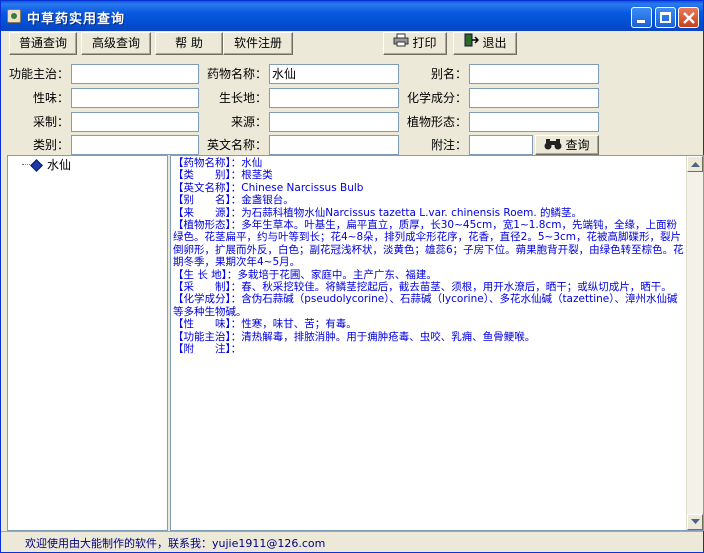 Image resolution: width=704 pixels, height=553 pixels. What do you see at coordinates (534, 74) in the screenshot?
I see `alias-input` at bounding box center [534, 74].